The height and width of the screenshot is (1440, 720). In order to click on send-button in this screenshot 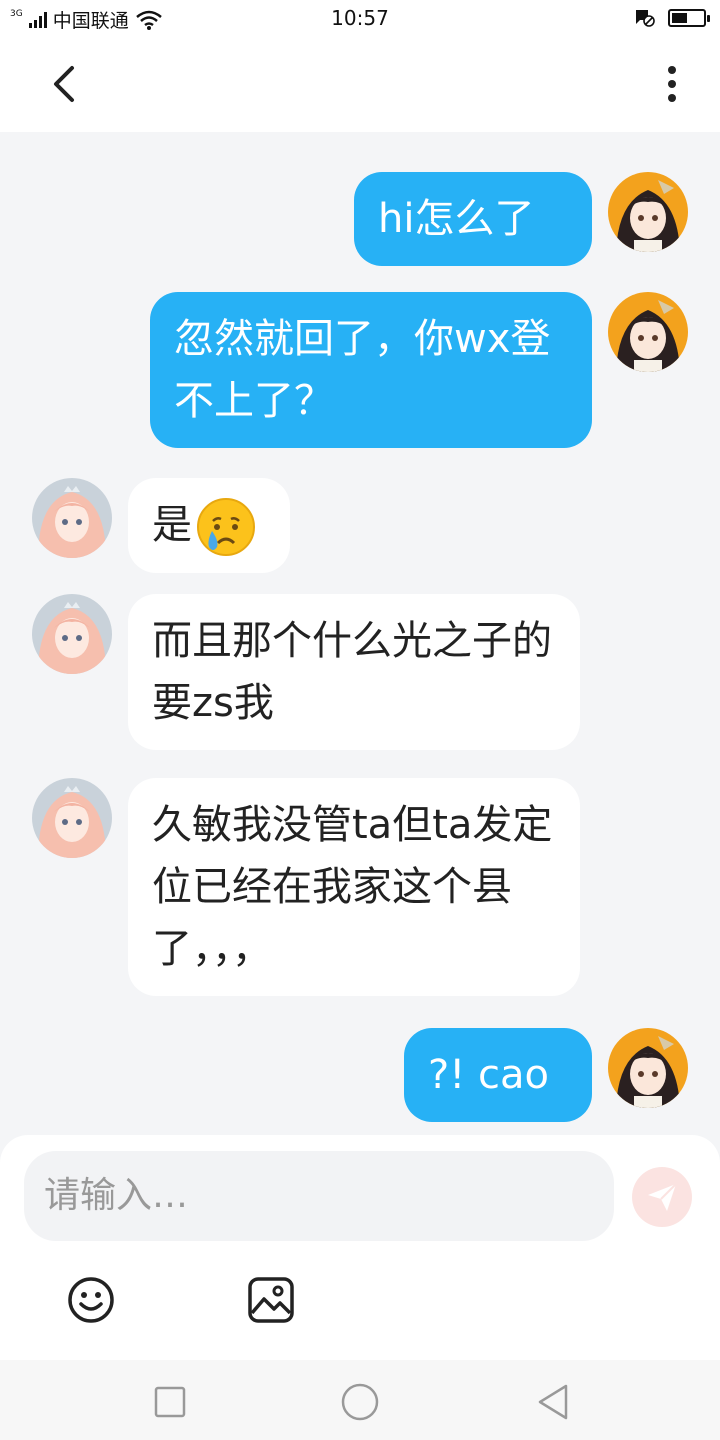, I will do `click(662, 1197)`.